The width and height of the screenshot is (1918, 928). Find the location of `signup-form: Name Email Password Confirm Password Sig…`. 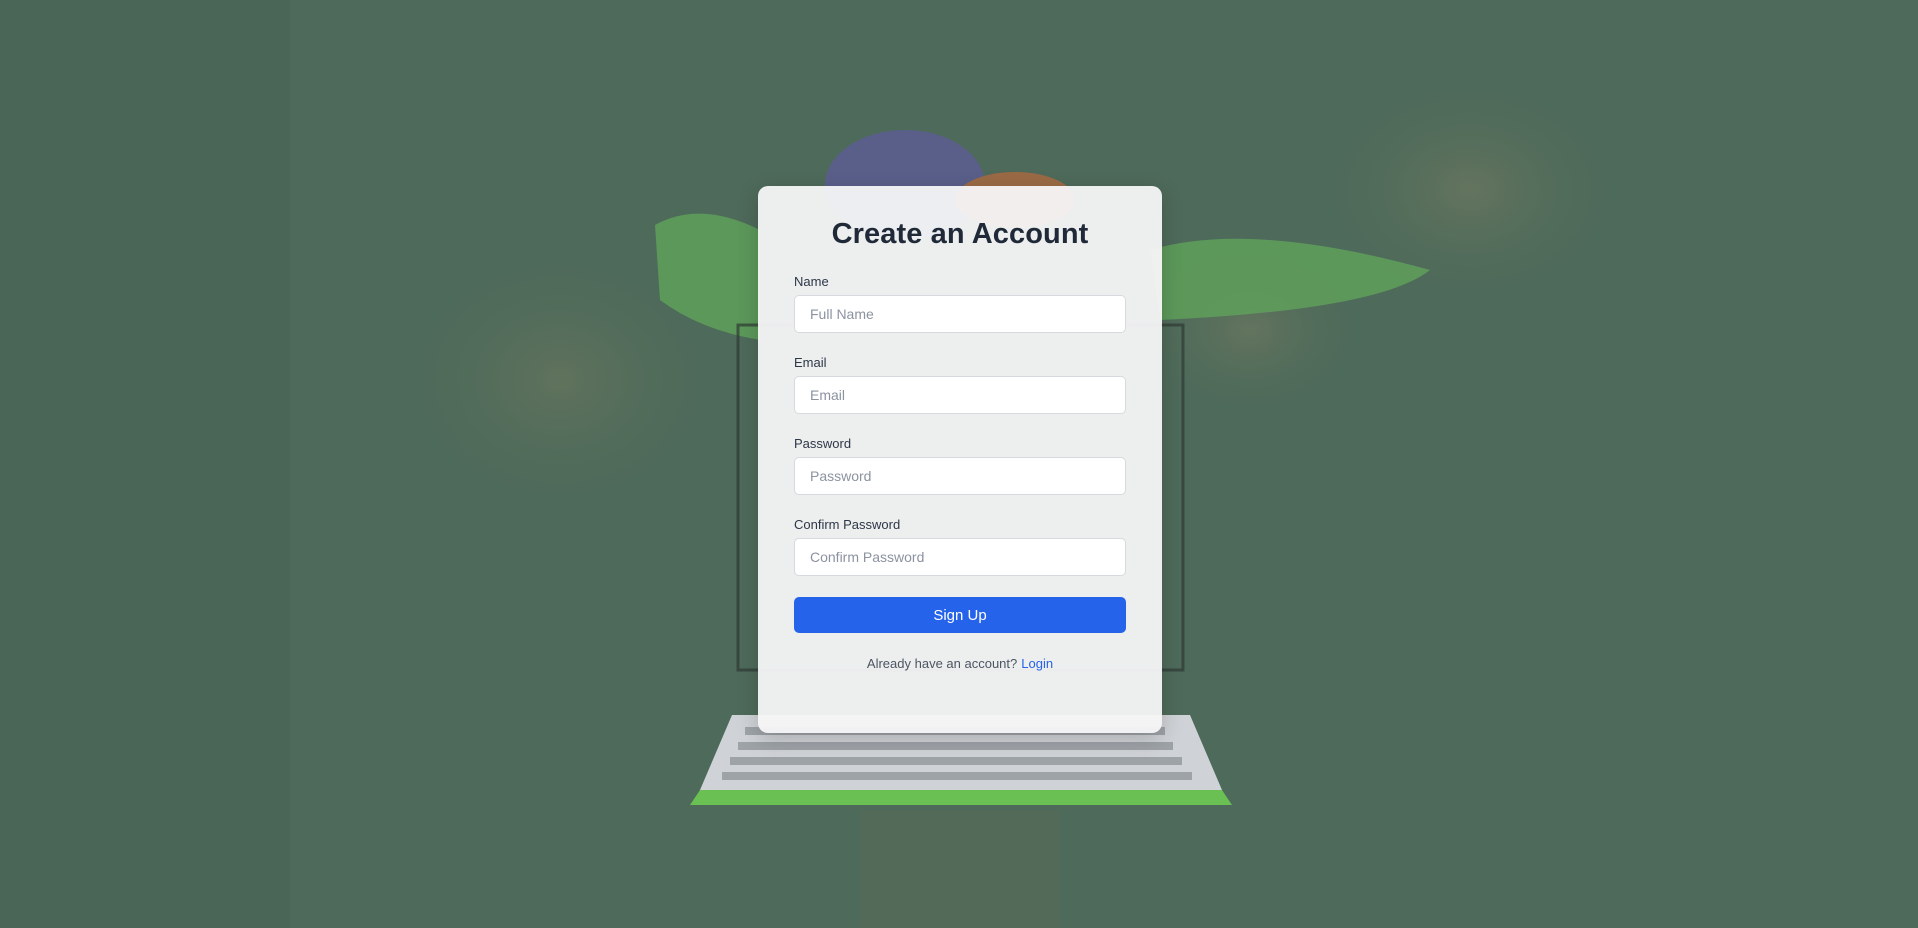

signup-form: Name Email Password Confirm Password Sig… is located at coordinates (960, 454).